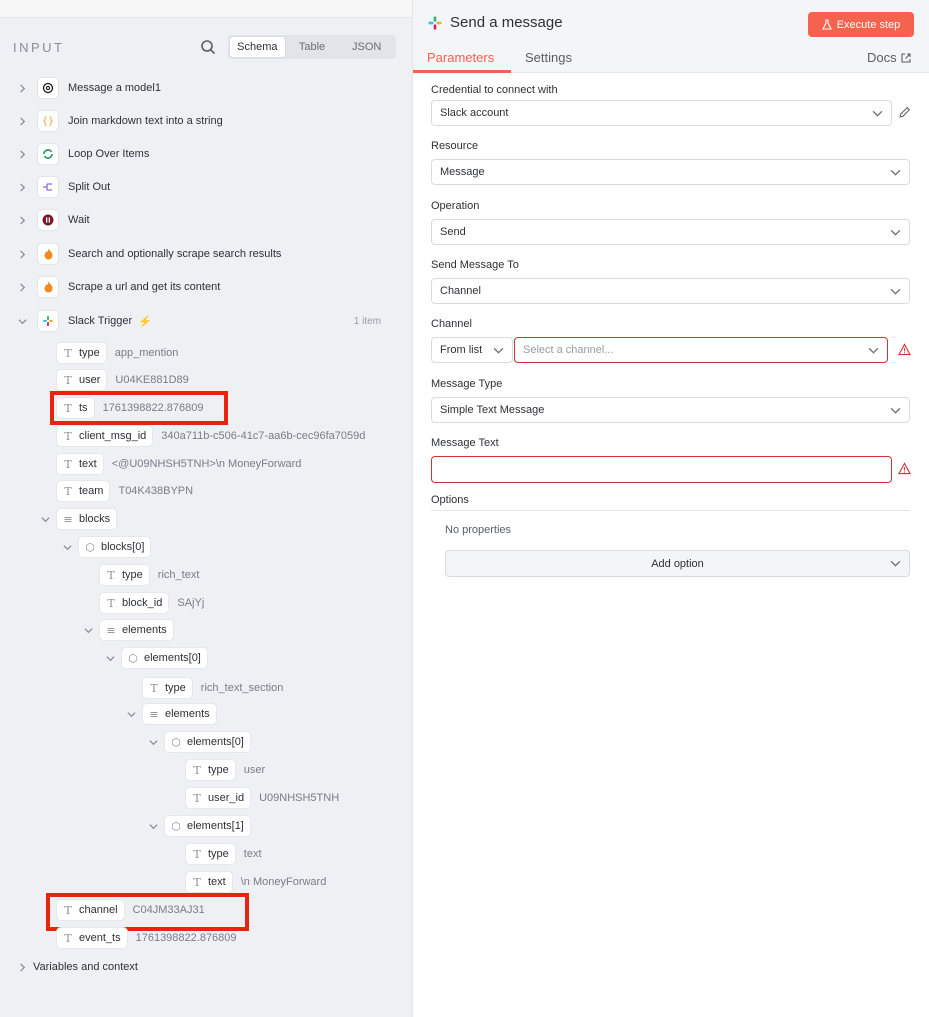  Describe the element at coordinates (312, 47) in the screenshot. I see `tab-table: Table` at that location.